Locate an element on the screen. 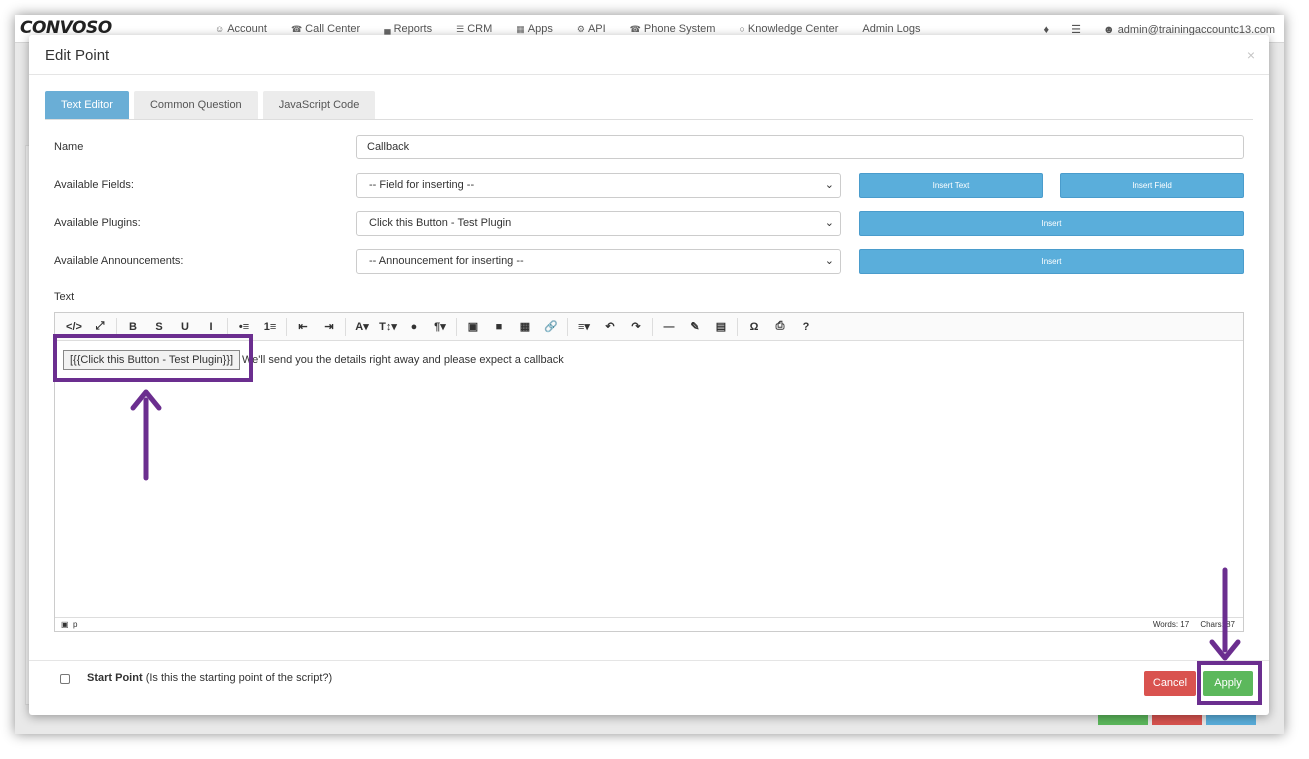 The height and width of the screenshot is (759, 1309). list-icon: ☰ is located at coordinates (460, 28).